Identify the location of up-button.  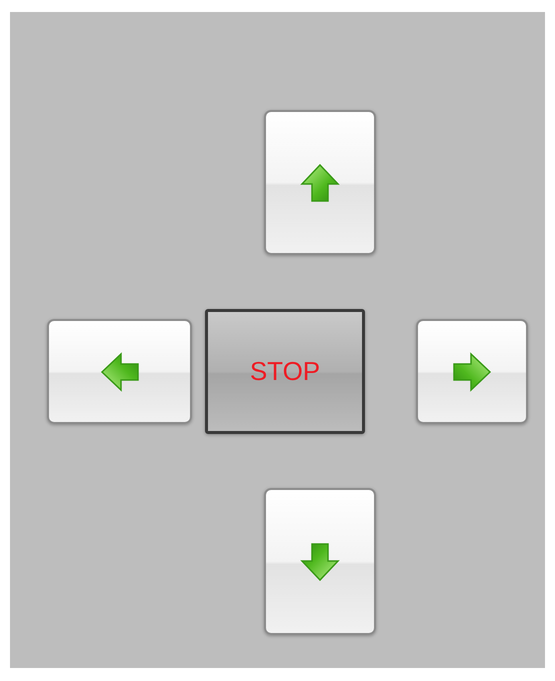
(320, 182).